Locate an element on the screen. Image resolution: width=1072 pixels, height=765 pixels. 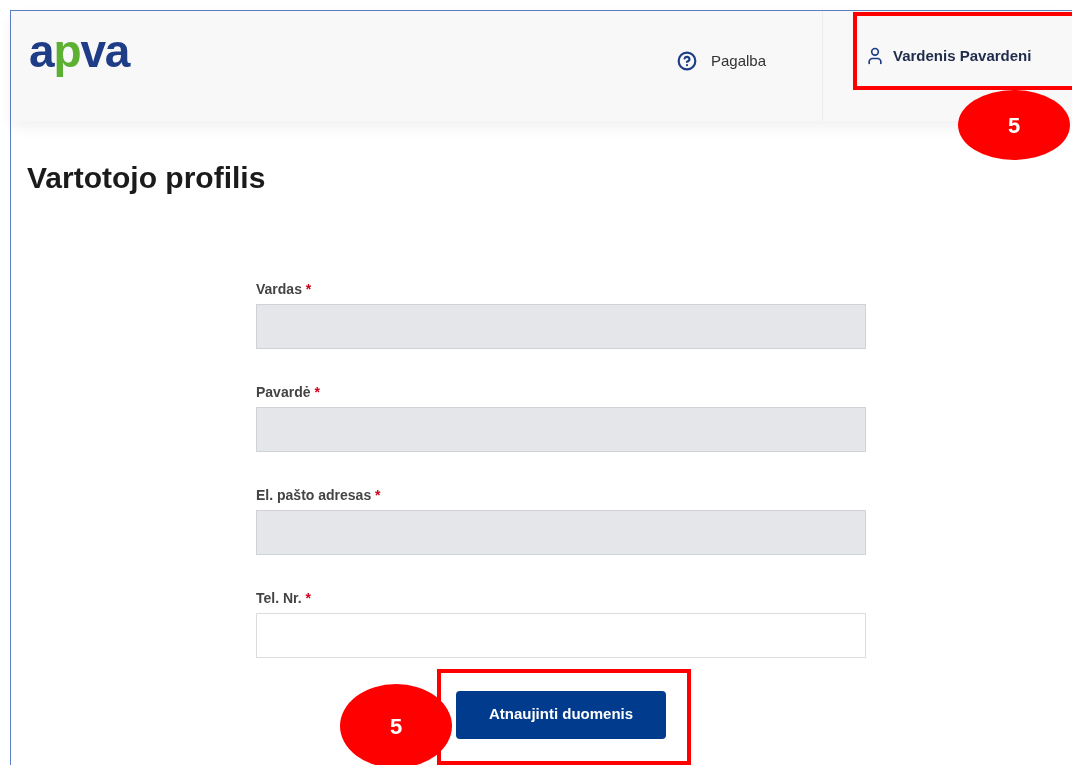
field-label: Pavardė * is located at coordinates (288, 392).